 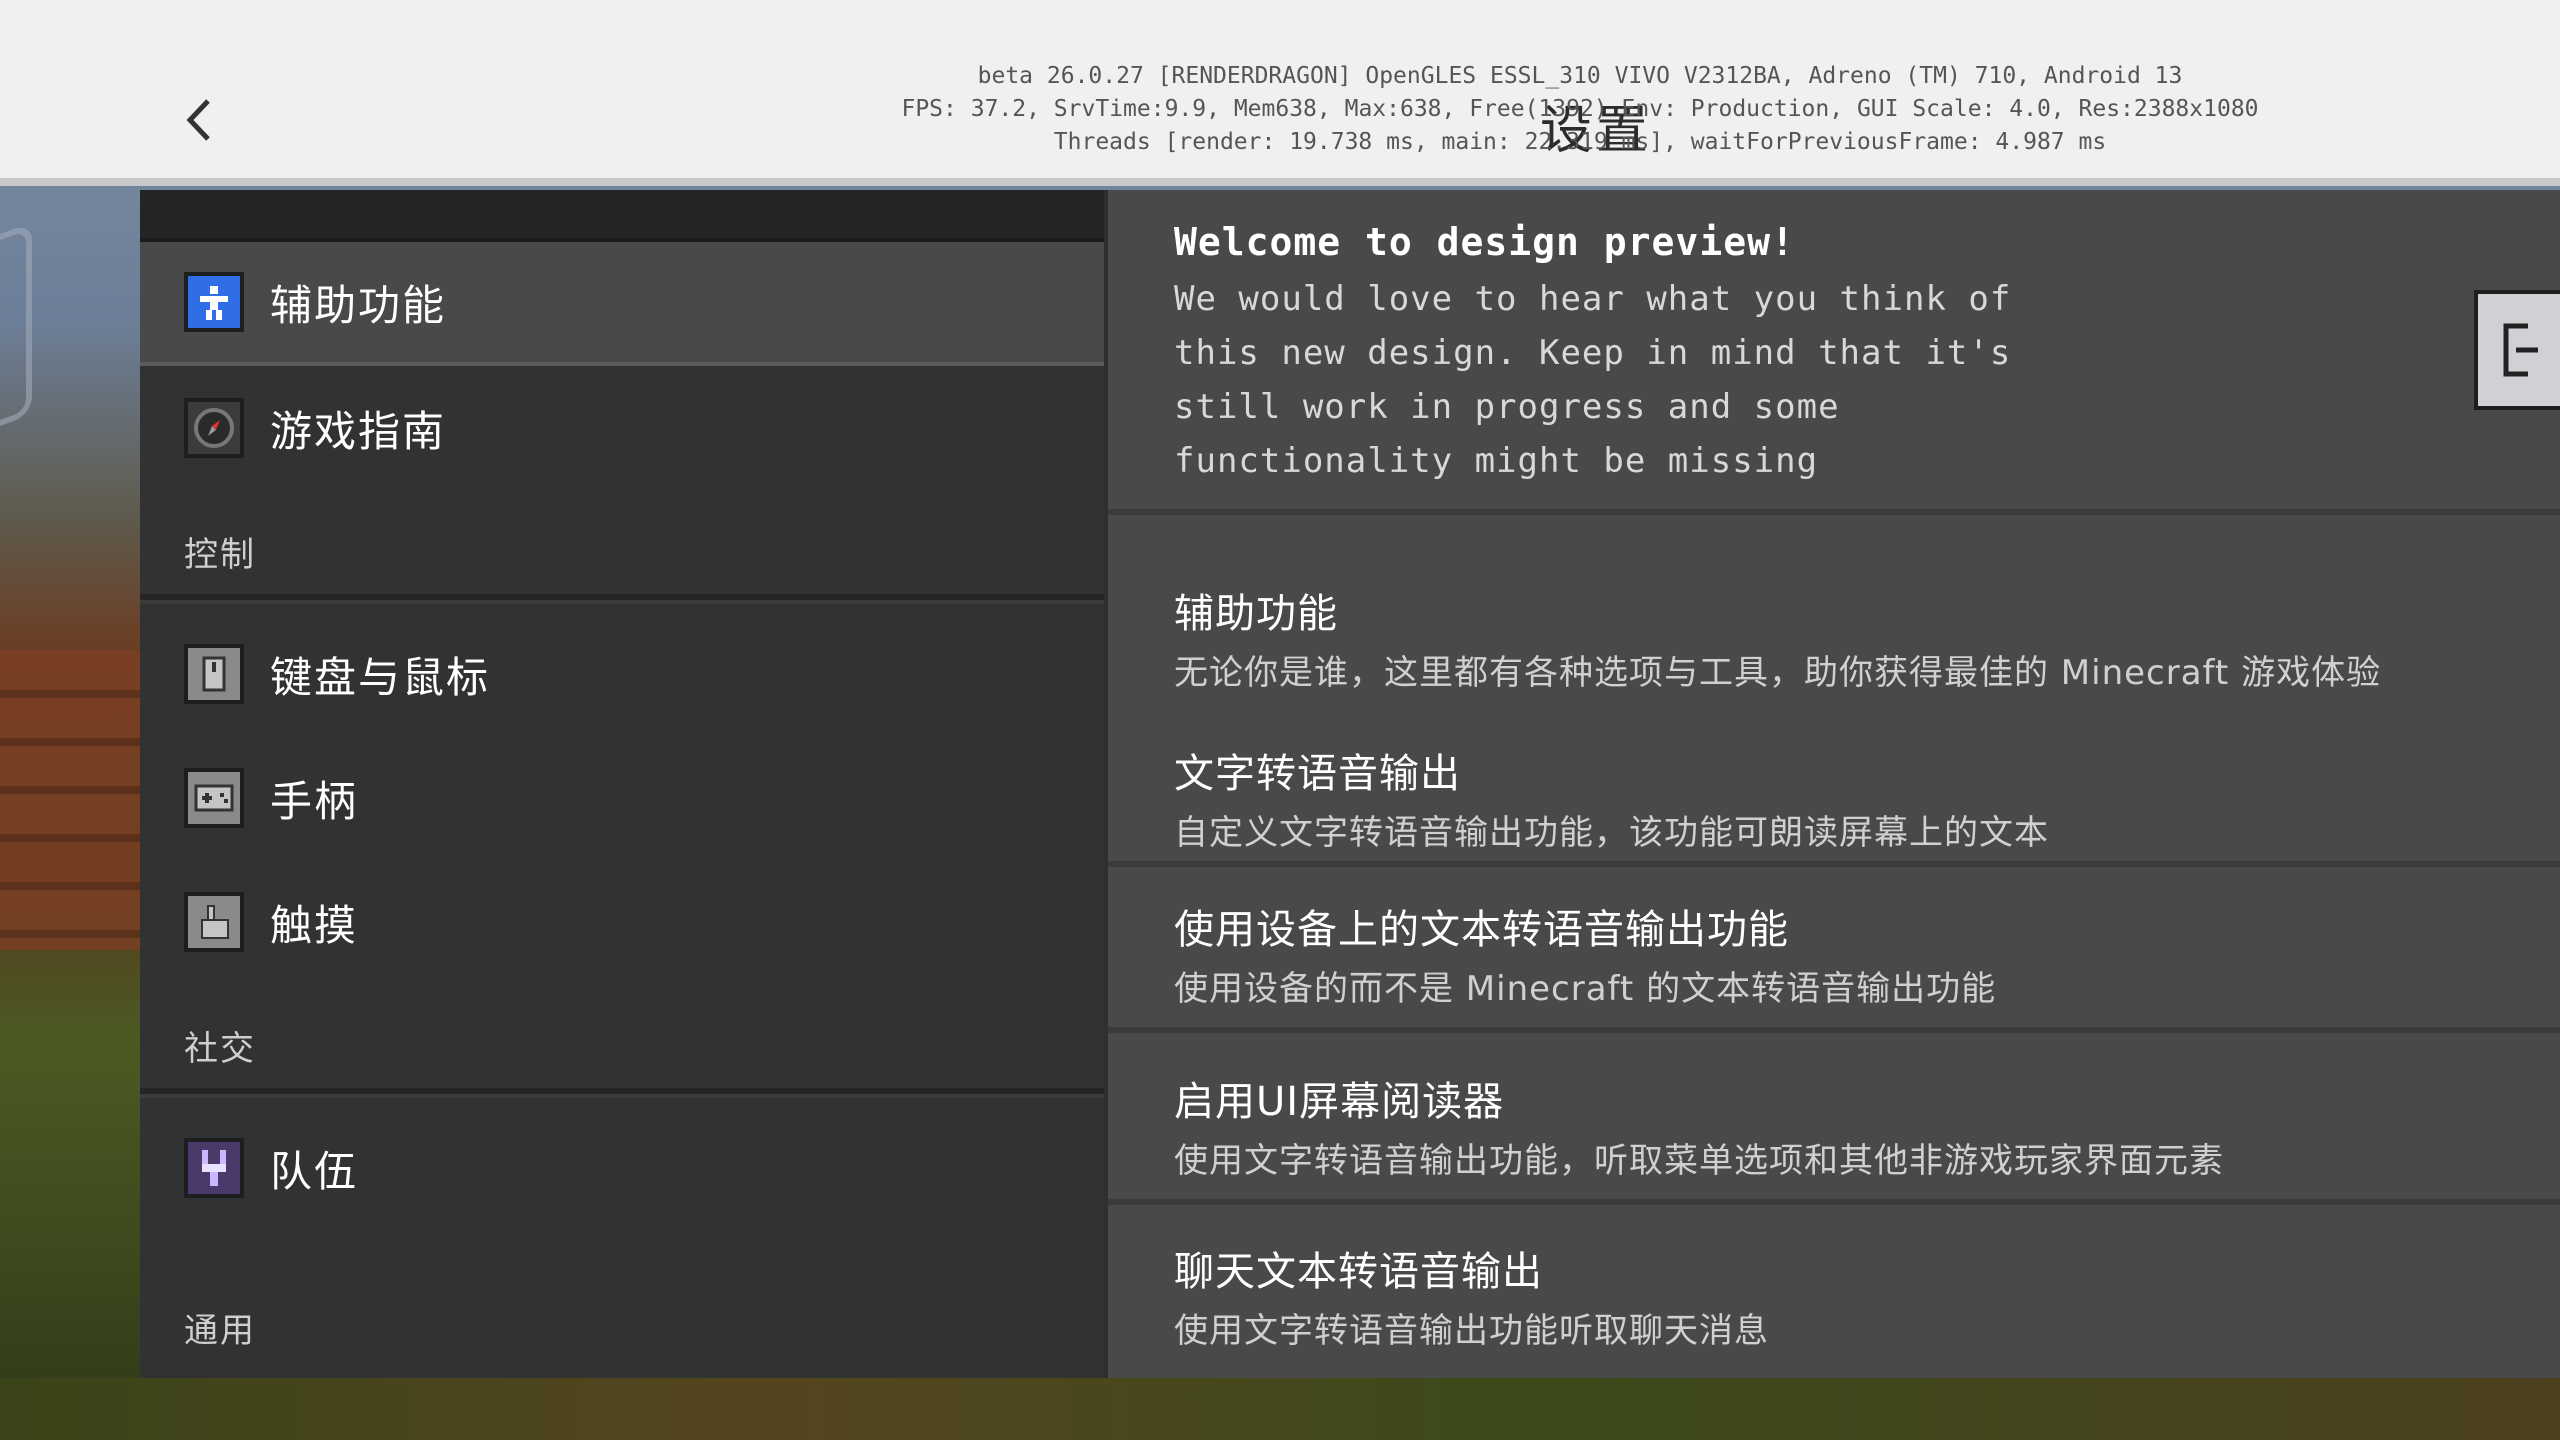 What do you see at coordinates (214, 674) in the screenshot?
I see `keyboard-icon` at bounding box center [214, 674].